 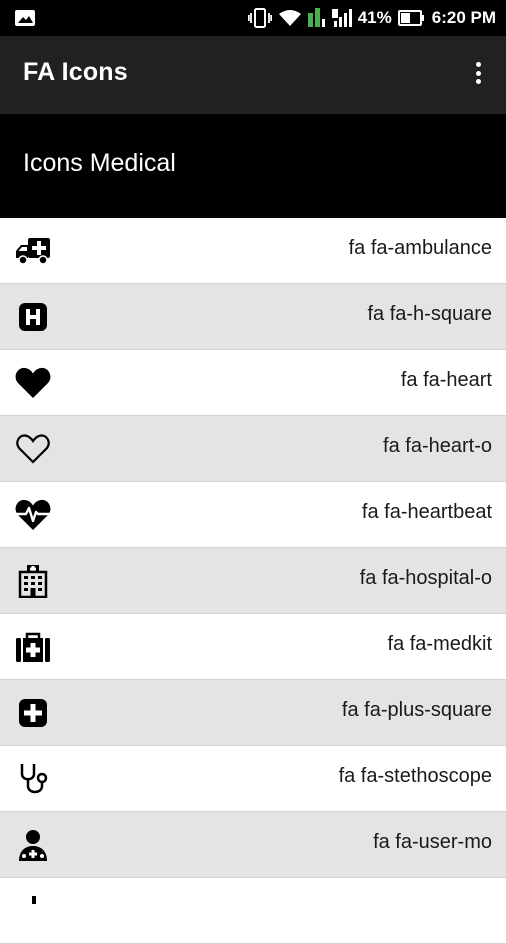 What do you see at coordinates (33, 845) in the screenshot?
I see `user-md-icon` at bounding box center [33, 845].